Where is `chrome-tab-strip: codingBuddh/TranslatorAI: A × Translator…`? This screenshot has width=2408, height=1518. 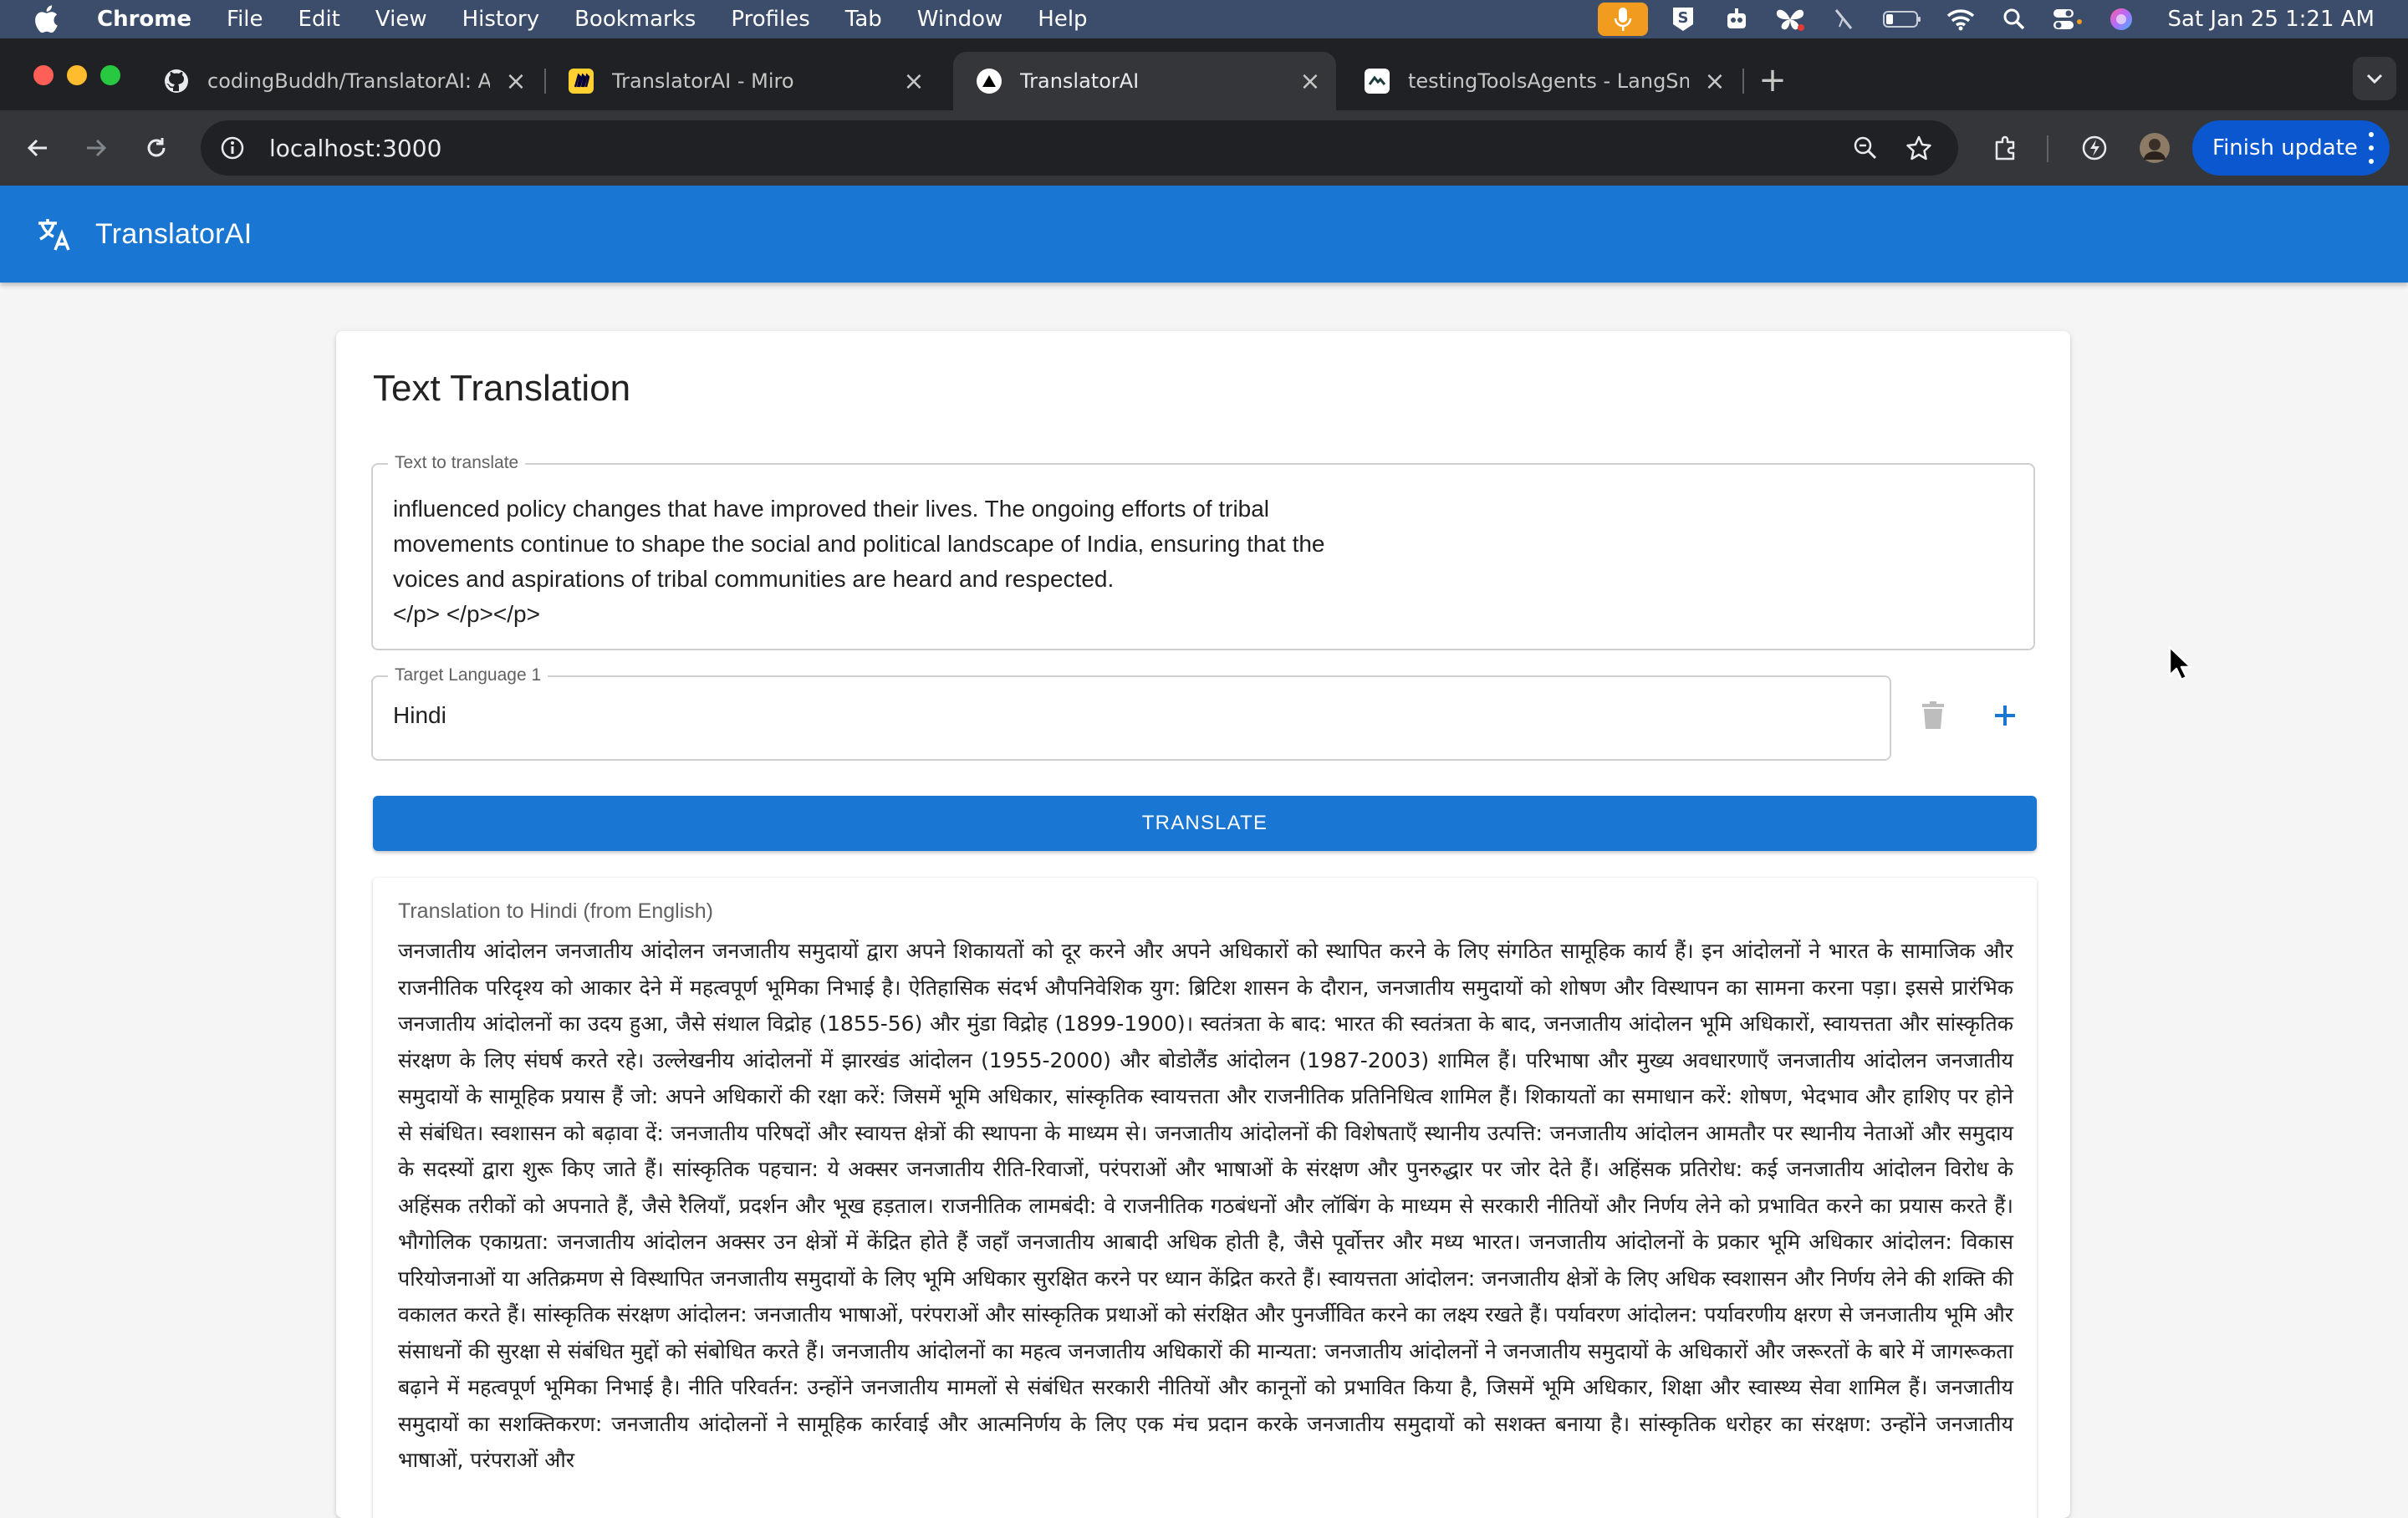 chrome-tab-strip: codingBuddh/TranslatorAI: A × Translator… is located at coordinates (1204, 74).